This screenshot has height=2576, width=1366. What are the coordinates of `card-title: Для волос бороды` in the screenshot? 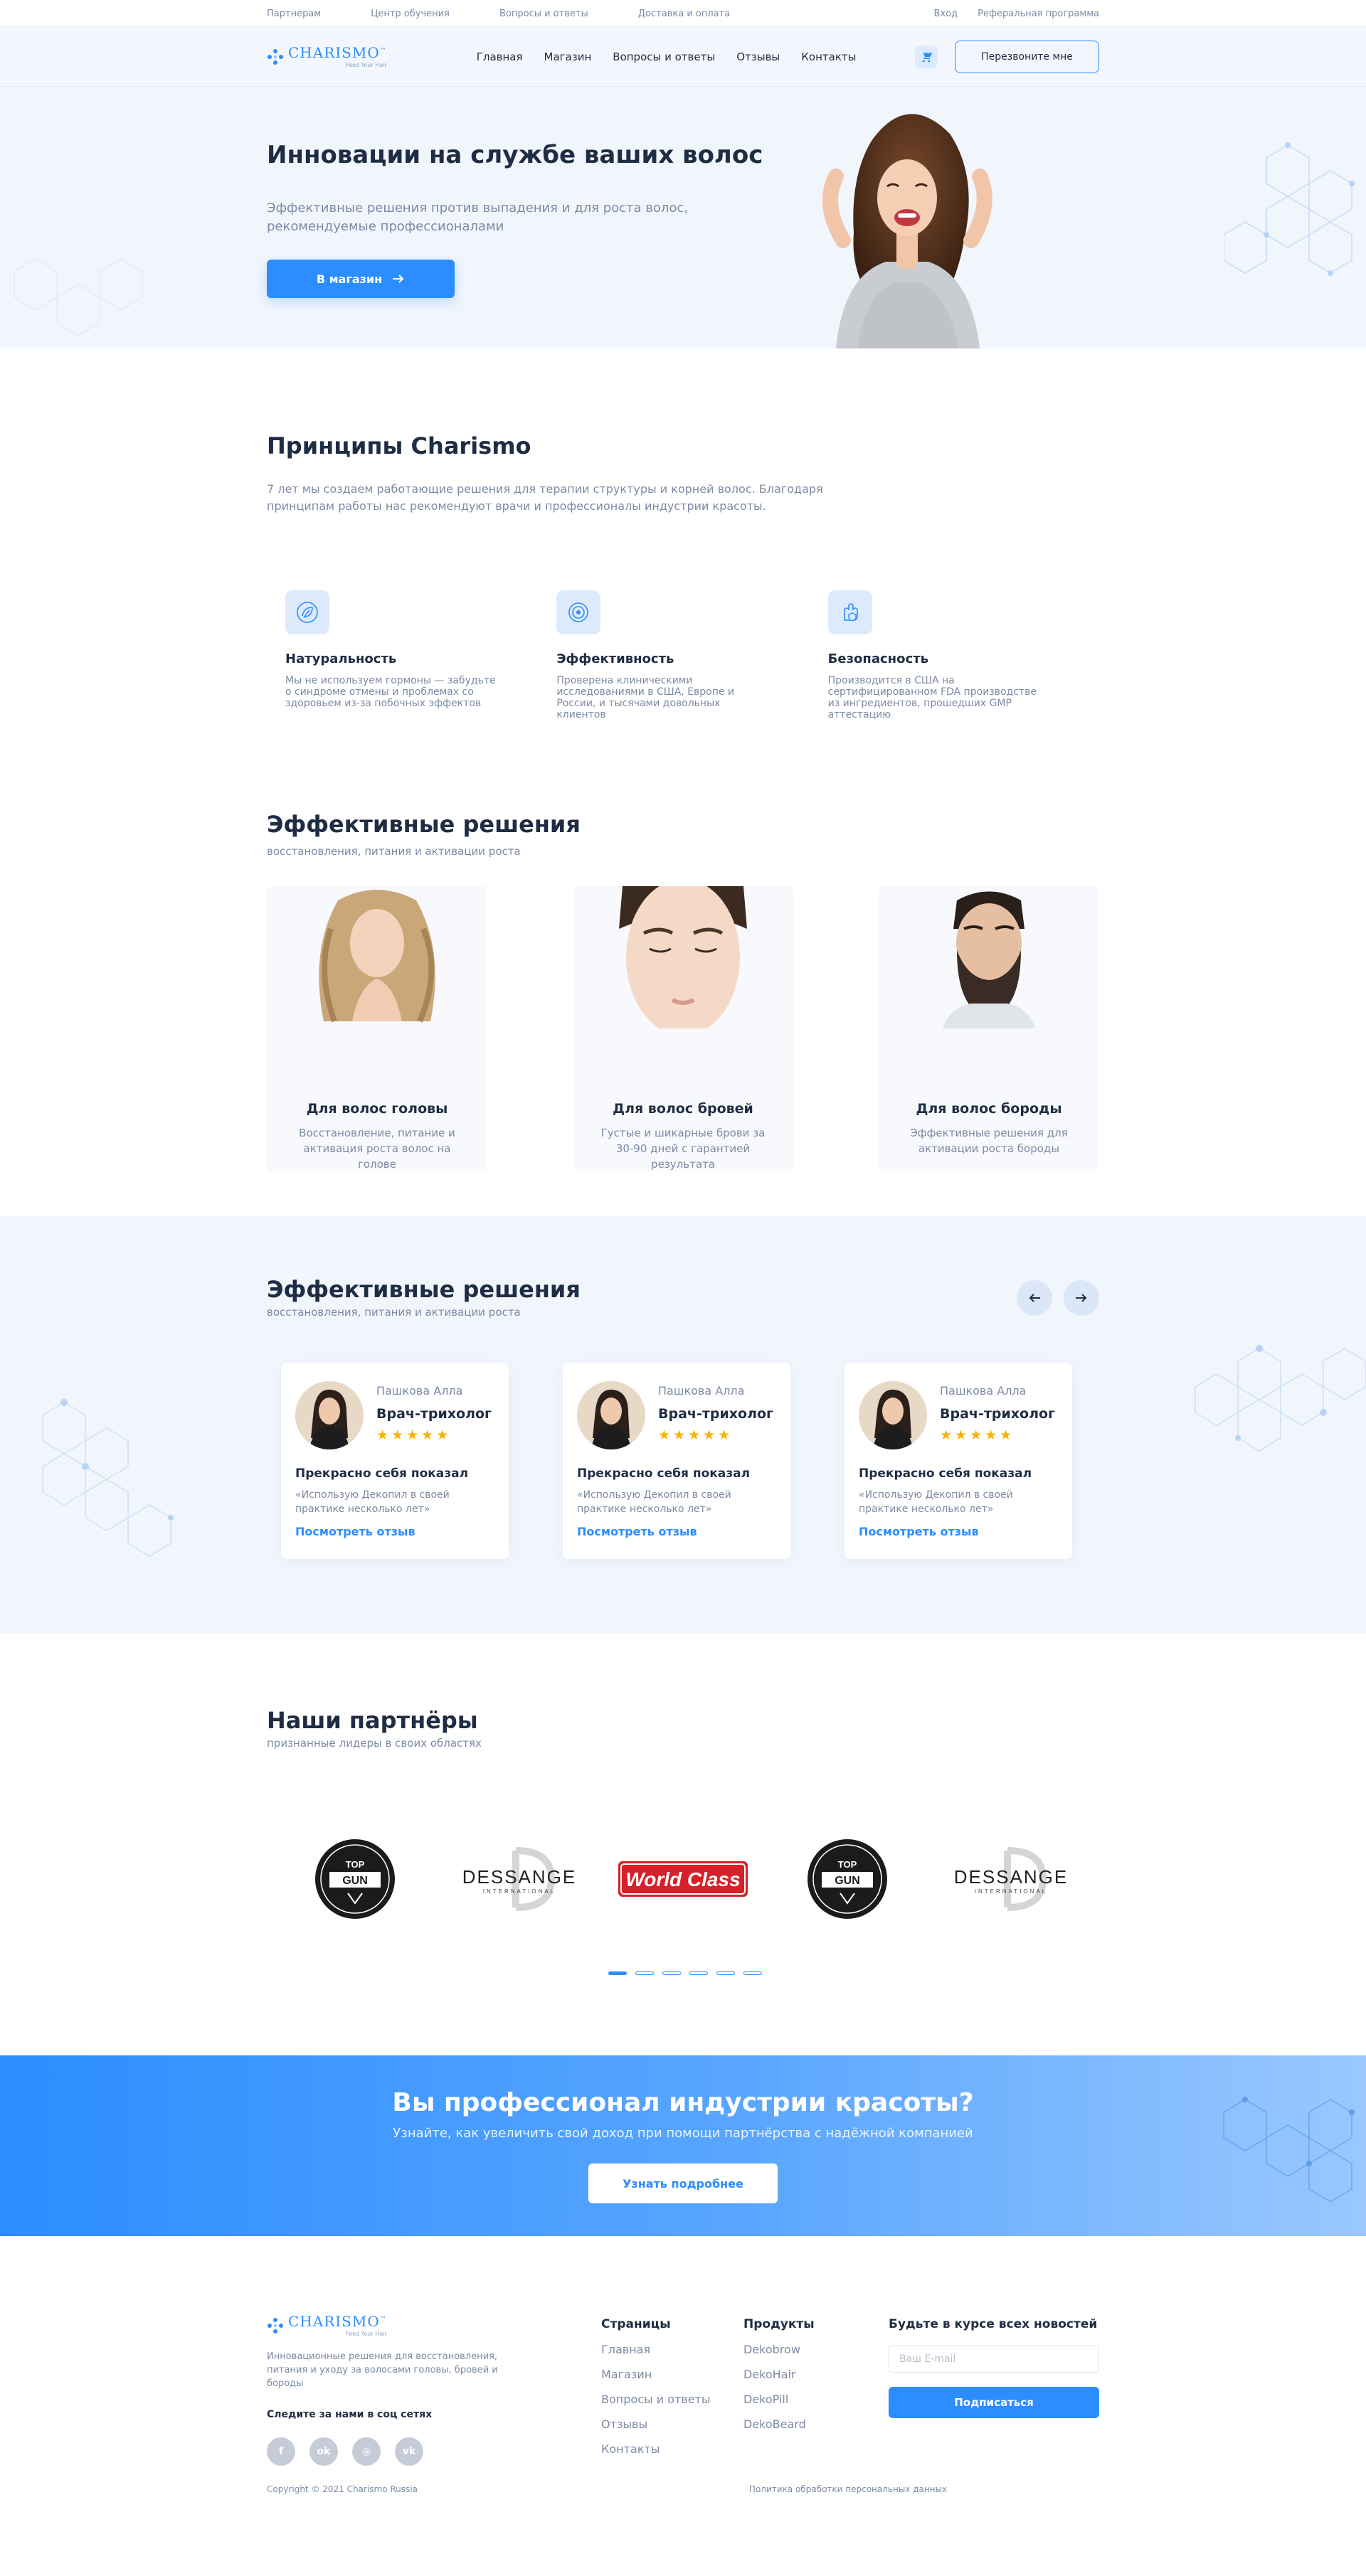 It's located at (989, 1109).